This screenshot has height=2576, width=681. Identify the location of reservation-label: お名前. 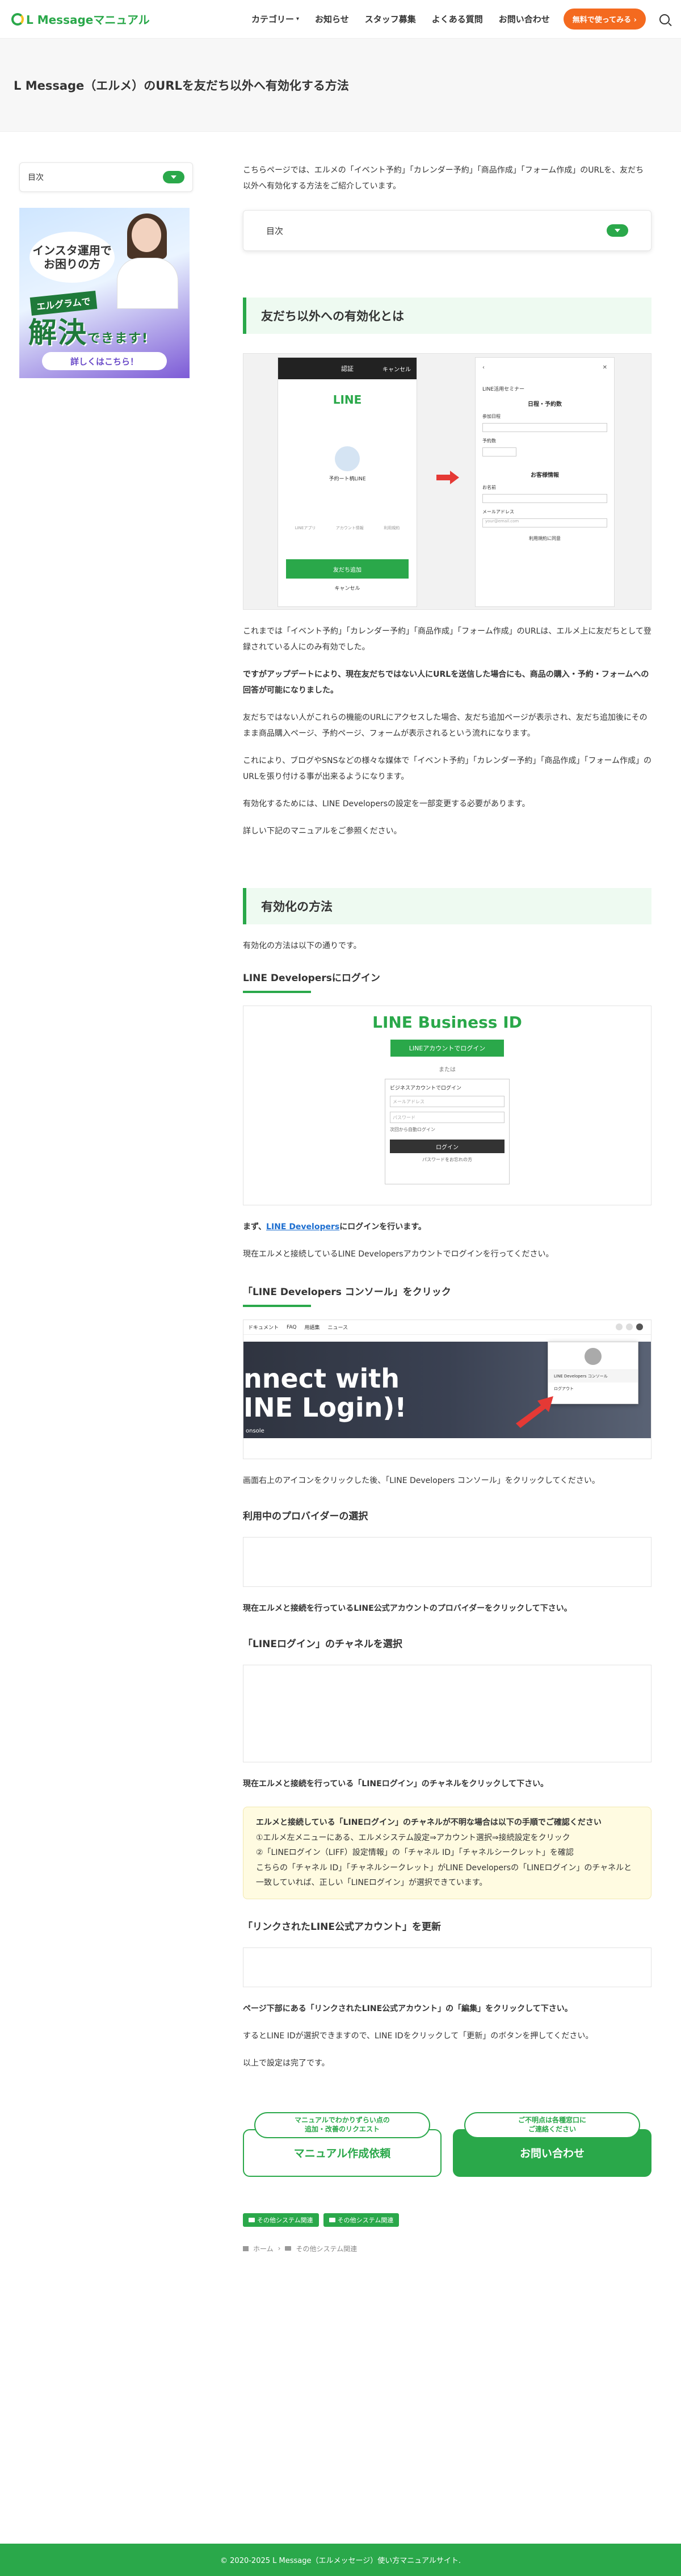
(489, 487).